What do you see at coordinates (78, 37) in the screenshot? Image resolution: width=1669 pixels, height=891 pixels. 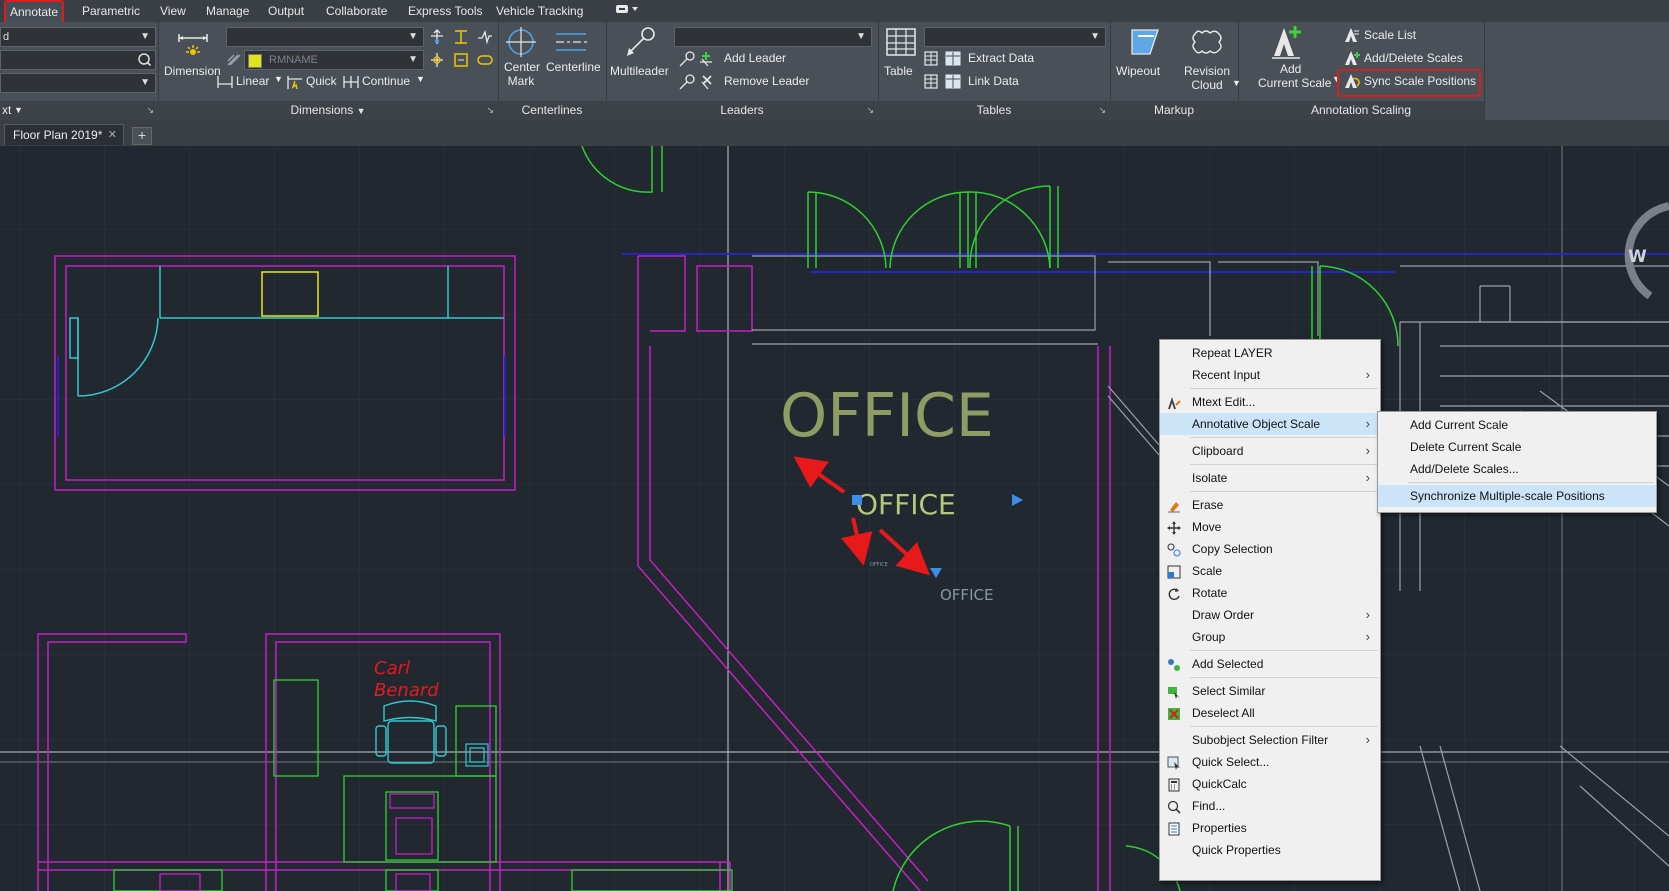 I see `text-style-combo: d ▼` at bounding box center [78, 37].